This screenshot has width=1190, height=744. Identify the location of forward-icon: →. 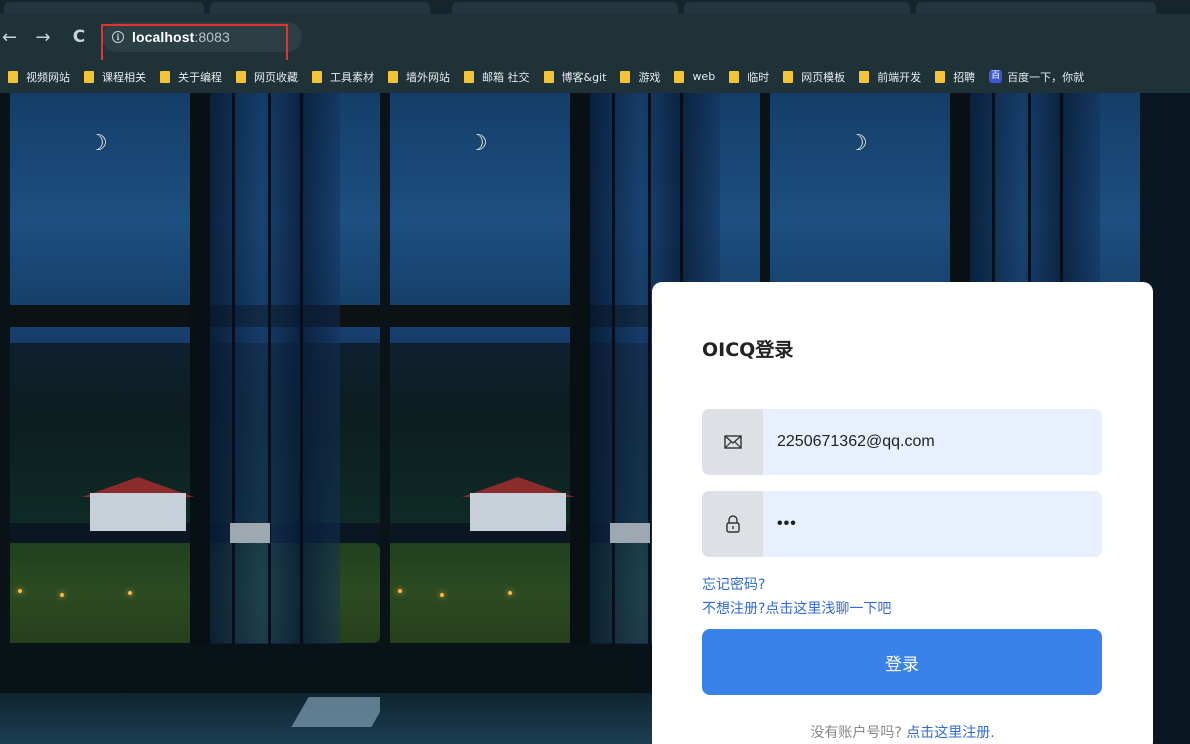
(43, 37).